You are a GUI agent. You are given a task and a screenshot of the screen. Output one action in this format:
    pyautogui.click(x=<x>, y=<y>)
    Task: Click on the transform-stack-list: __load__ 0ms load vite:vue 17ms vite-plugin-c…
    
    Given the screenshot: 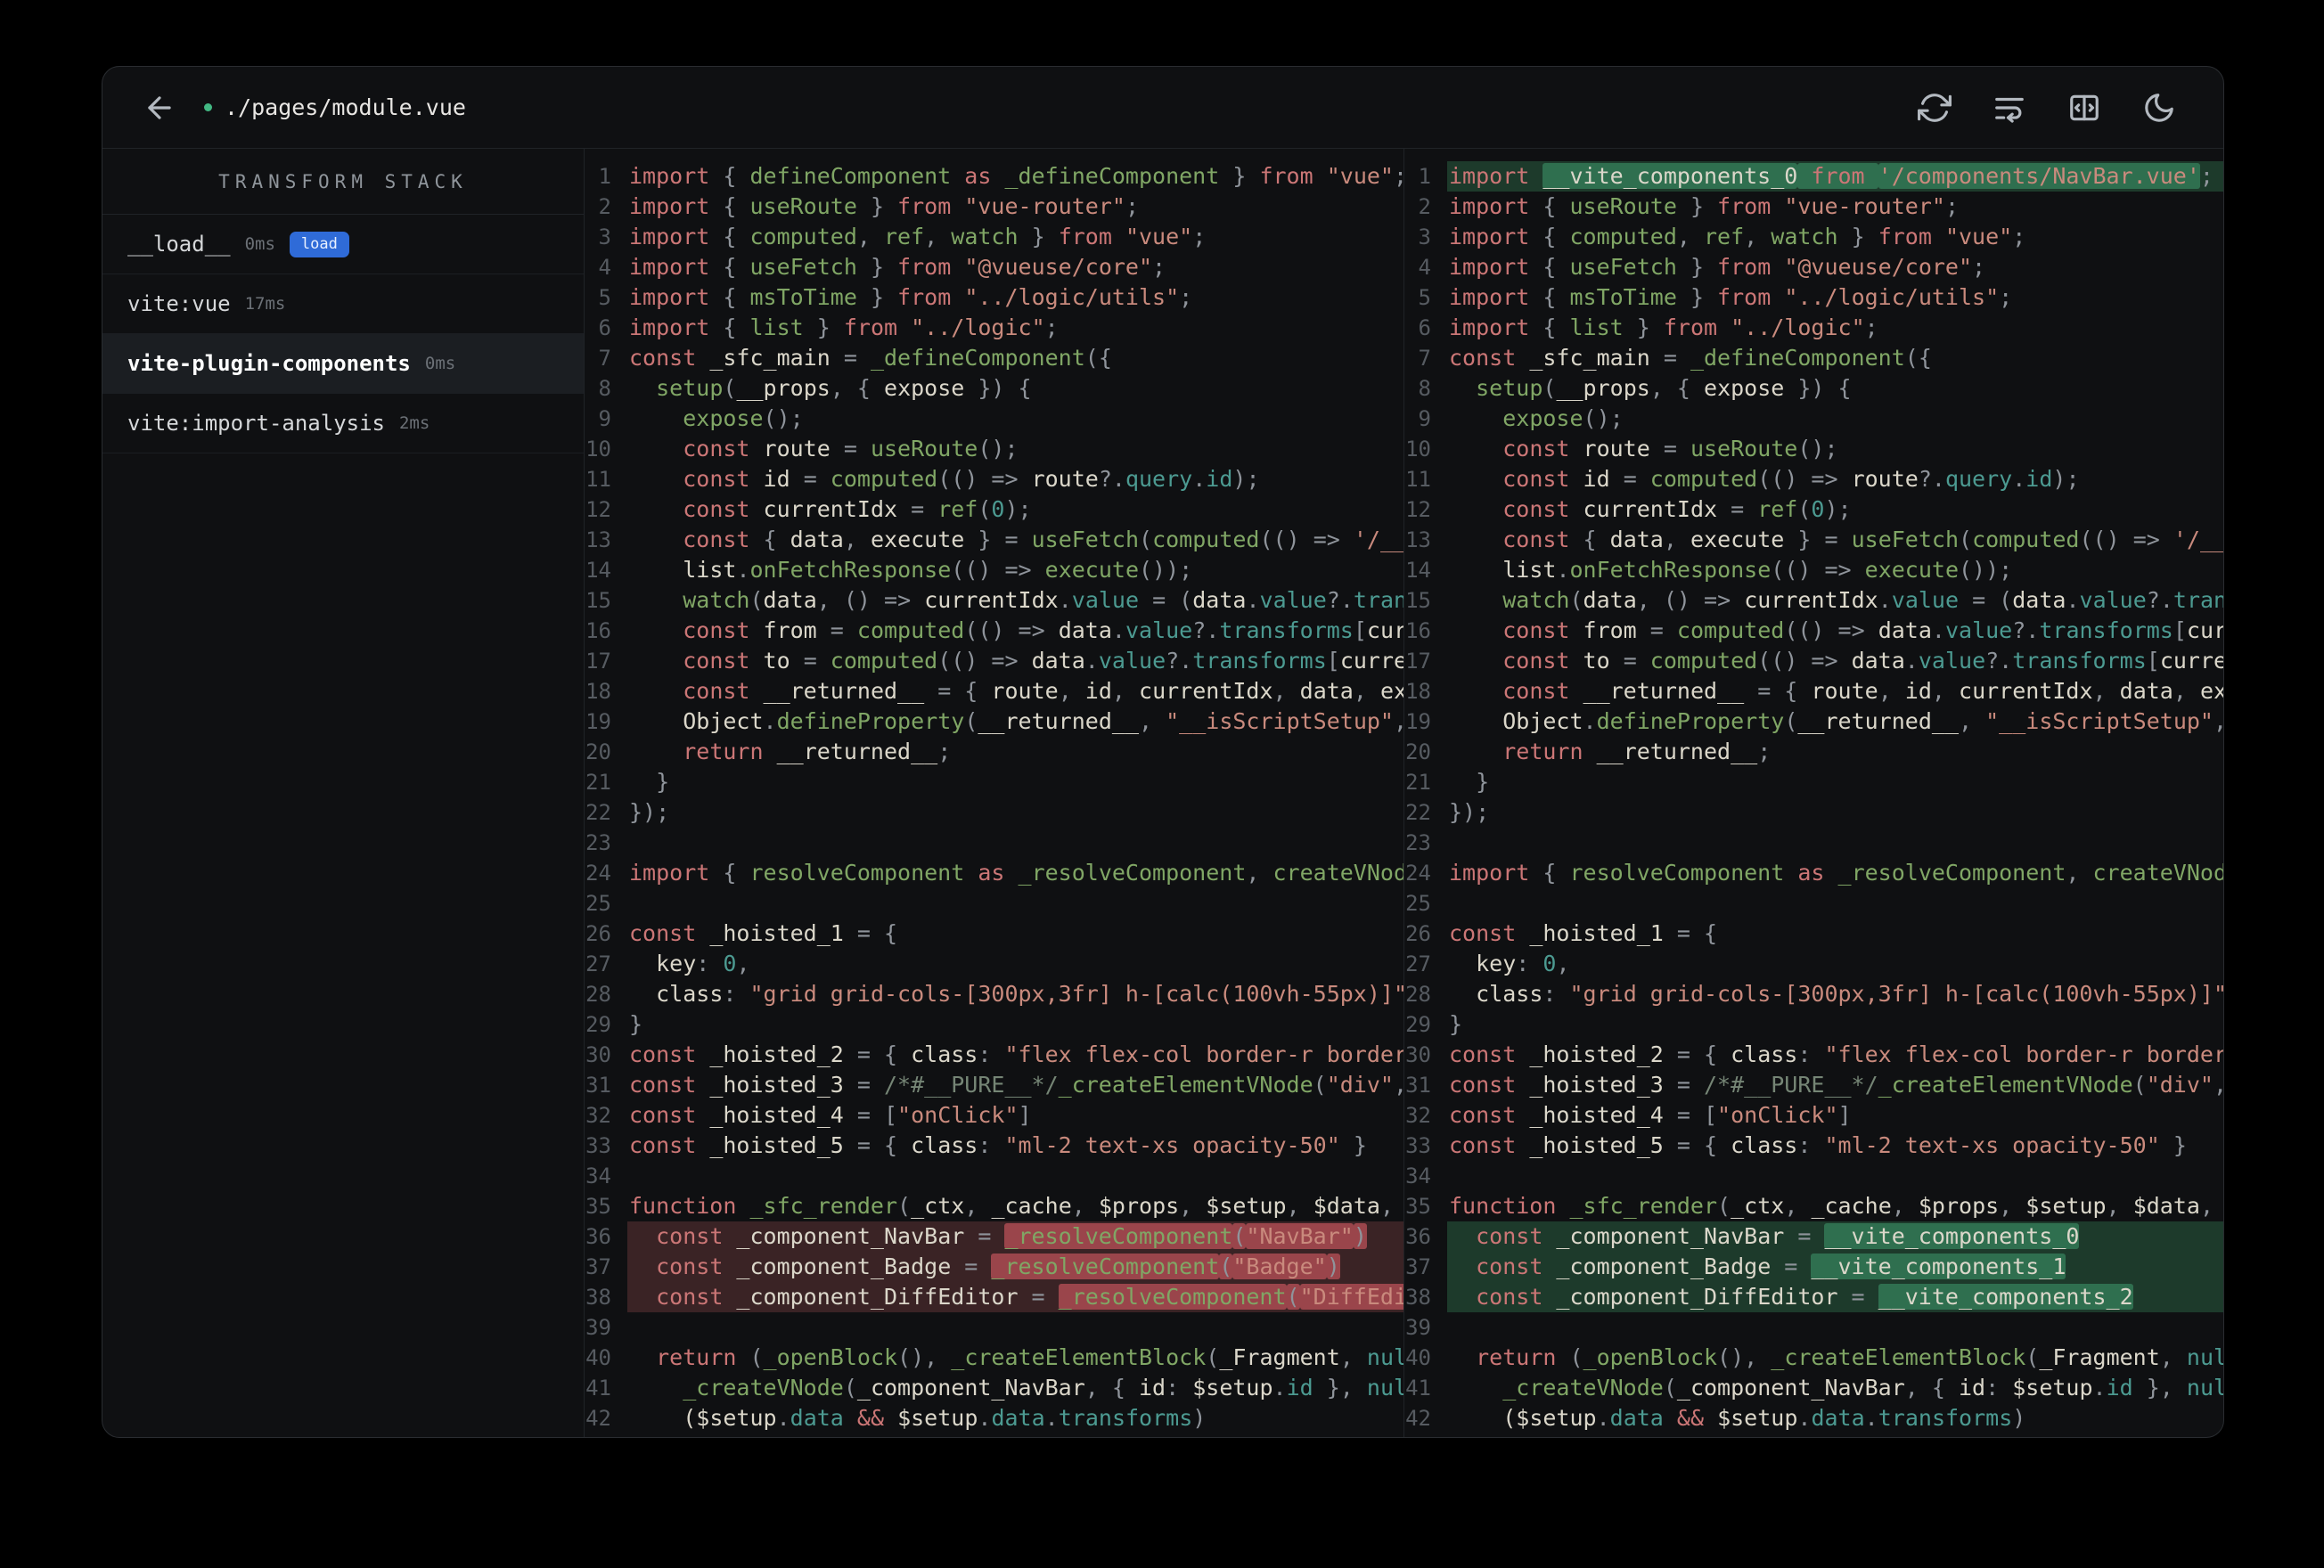 What is the action you would take?
    pyautogui.click(x=343, y=334)
    